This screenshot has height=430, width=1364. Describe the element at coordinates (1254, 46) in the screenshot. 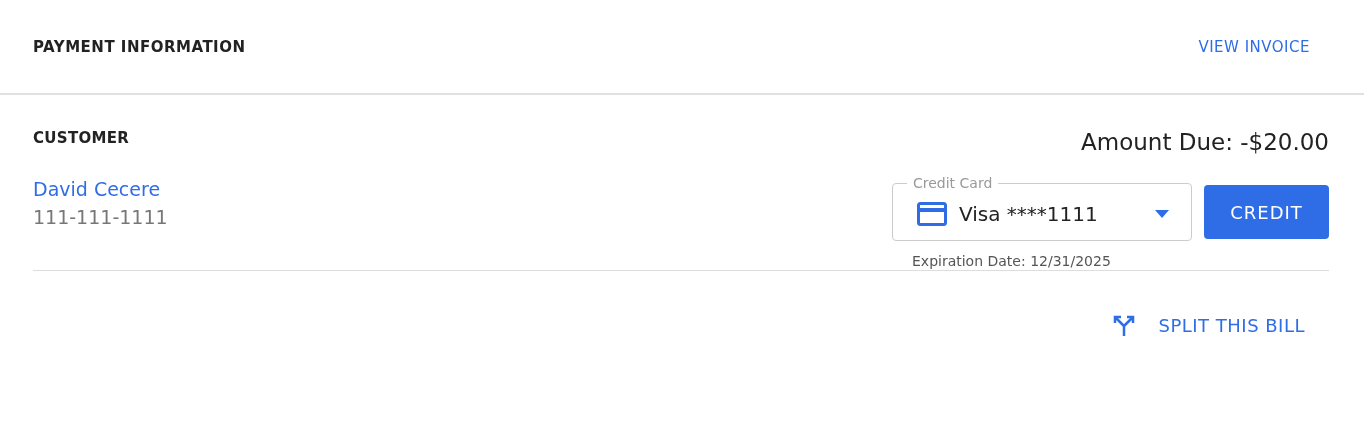

I see `view-invoice-link: VIEW INVOICE` at that location.